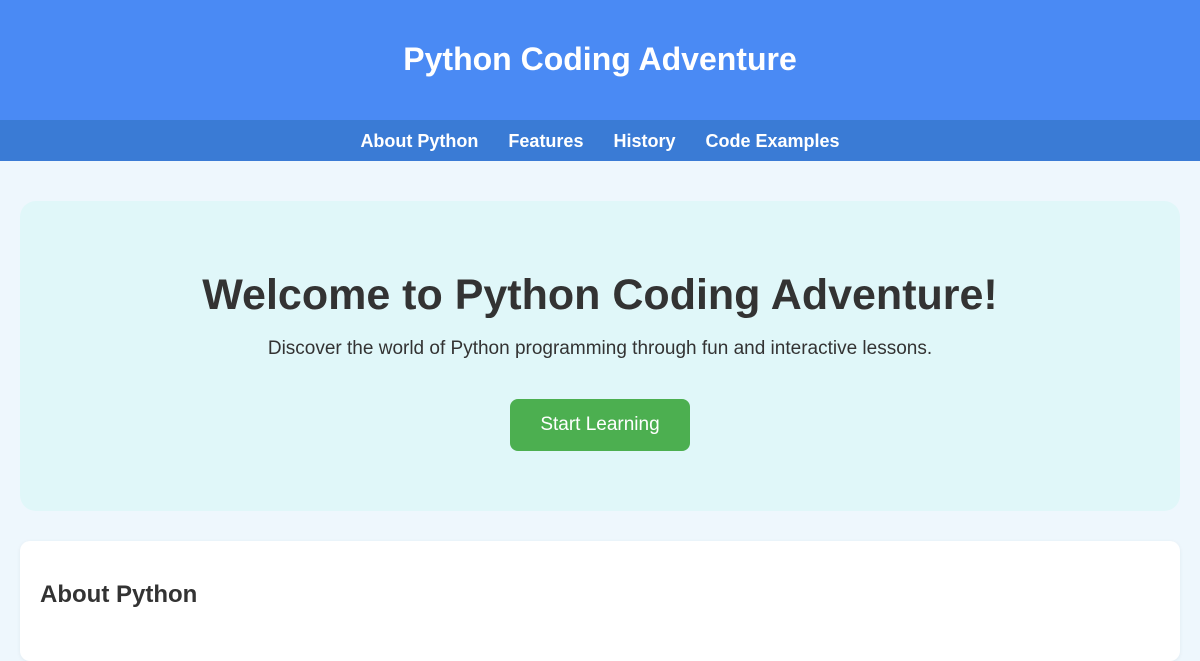 The height and width of the screenshot is (661, 1200). What do you see at coordinates (419, 141) in the screenshot?
I see `nav-link-about-python: About Python` at bounding box center [419, 141].